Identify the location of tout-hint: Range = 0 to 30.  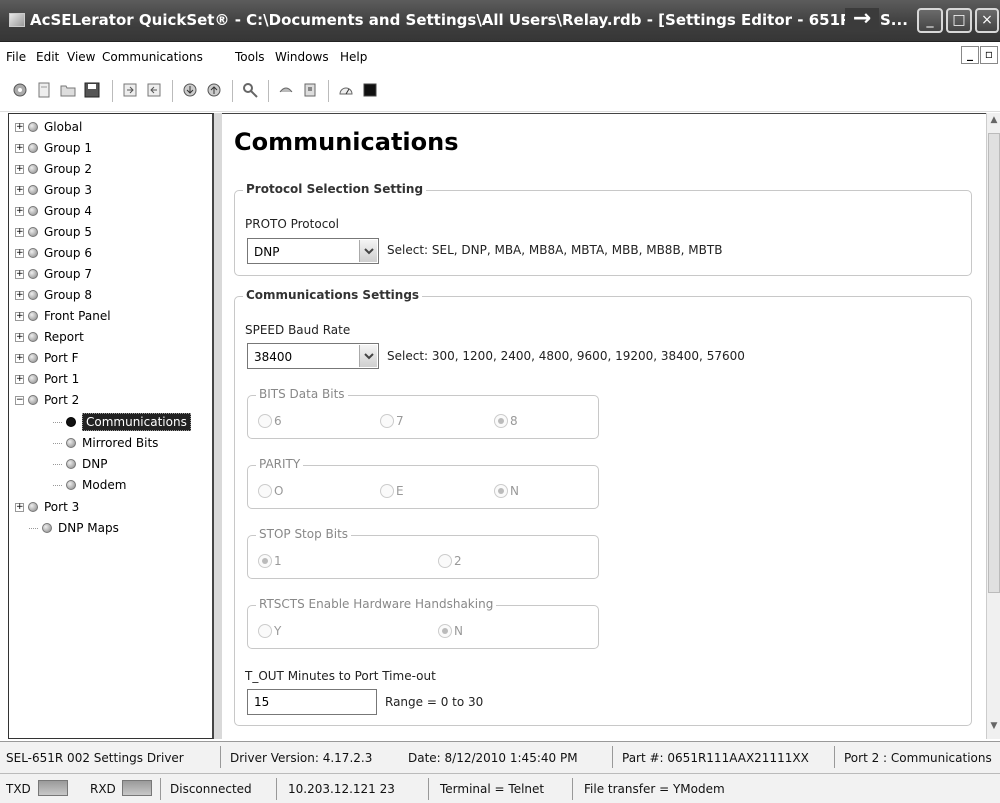
(434, 702).